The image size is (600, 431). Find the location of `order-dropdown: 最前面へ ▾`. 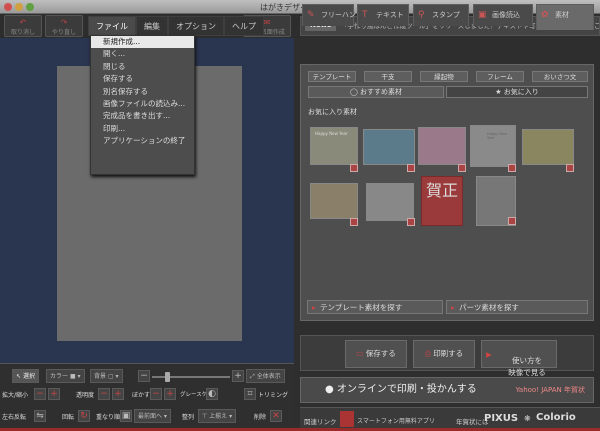

order-dropdown: 最前面へ ▾ is located at coordinates (152, 416).